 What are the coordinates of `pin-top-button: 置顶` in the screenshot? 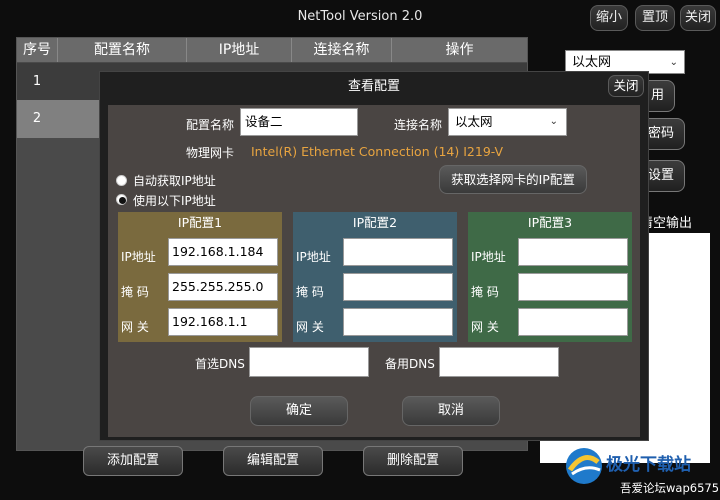 It's located at (655, 18).